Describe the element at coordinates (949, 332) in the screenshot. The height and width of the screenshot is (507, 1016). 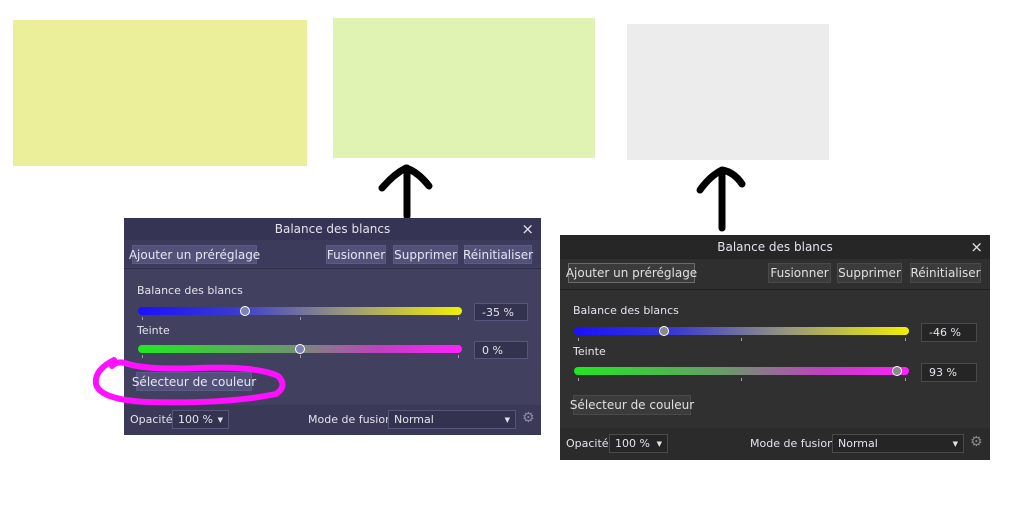
I see `white-balance-value-field: -46 %` at that location.